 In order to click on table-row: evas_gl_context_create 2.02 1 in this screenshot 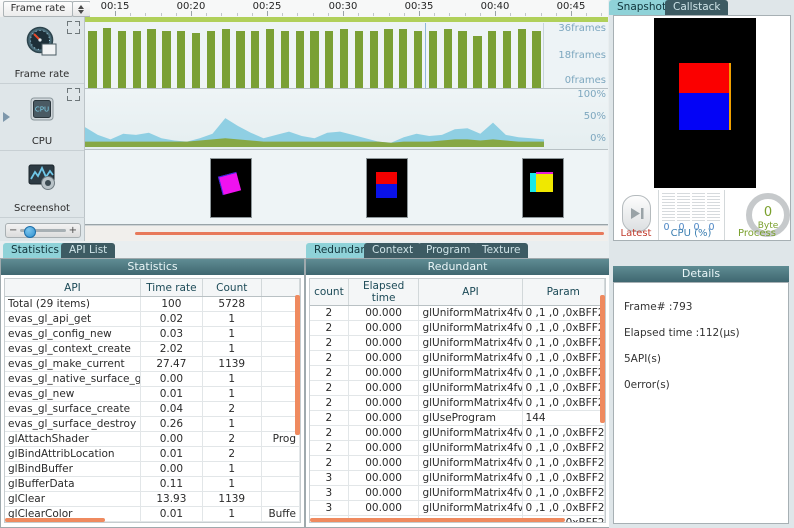, I will do `click(152, 349)`.